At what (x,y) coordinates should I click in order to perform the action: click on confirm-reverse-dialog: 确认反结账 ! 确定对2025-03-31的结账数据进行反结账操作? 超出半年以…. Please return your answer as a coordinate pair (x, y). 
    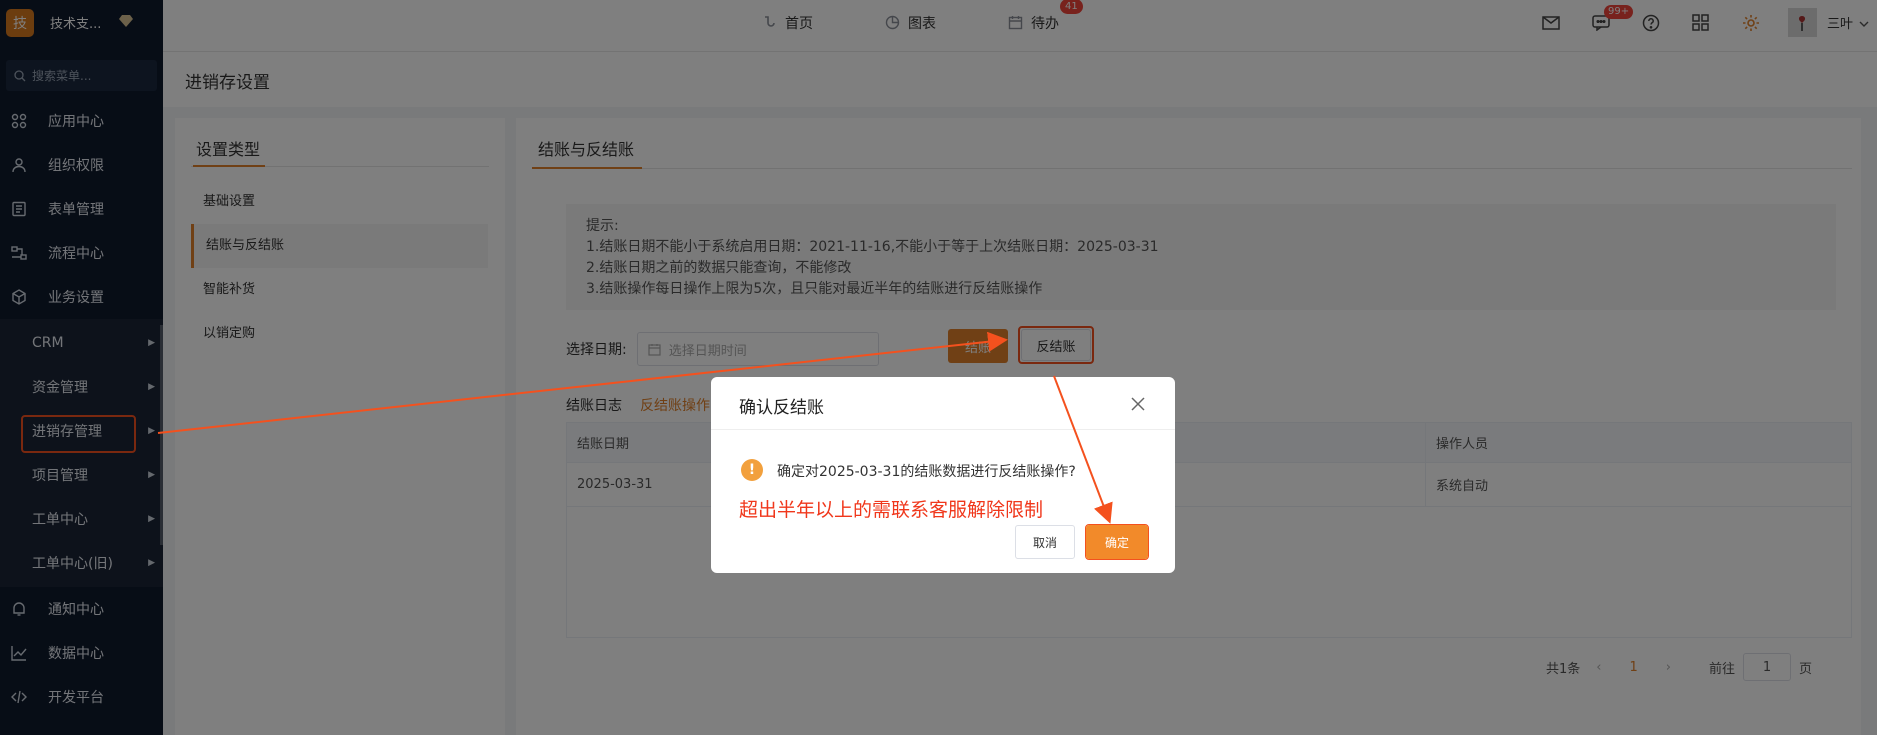
    Looking at the image, I should click on (943, 475).